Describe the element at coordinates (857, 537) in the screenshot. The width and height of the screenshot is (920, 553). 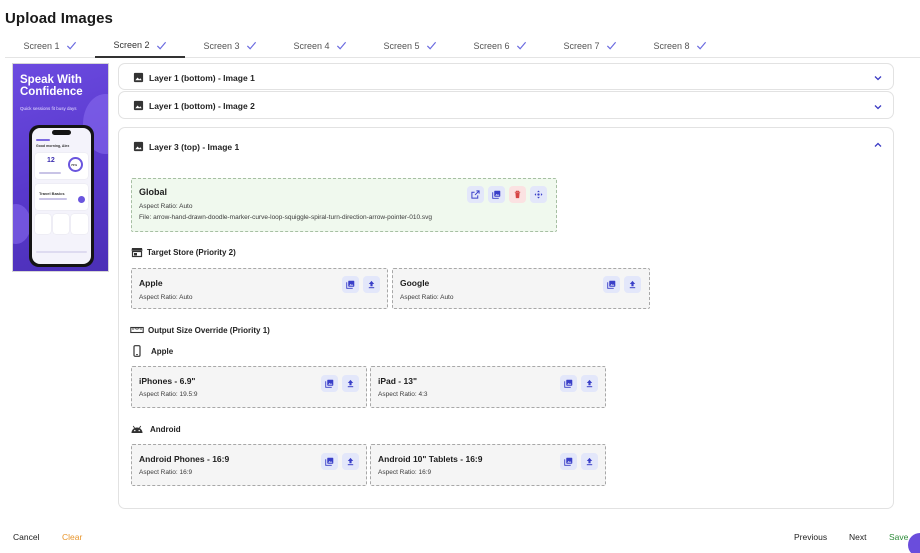
I see `next-button: Next` at that location.